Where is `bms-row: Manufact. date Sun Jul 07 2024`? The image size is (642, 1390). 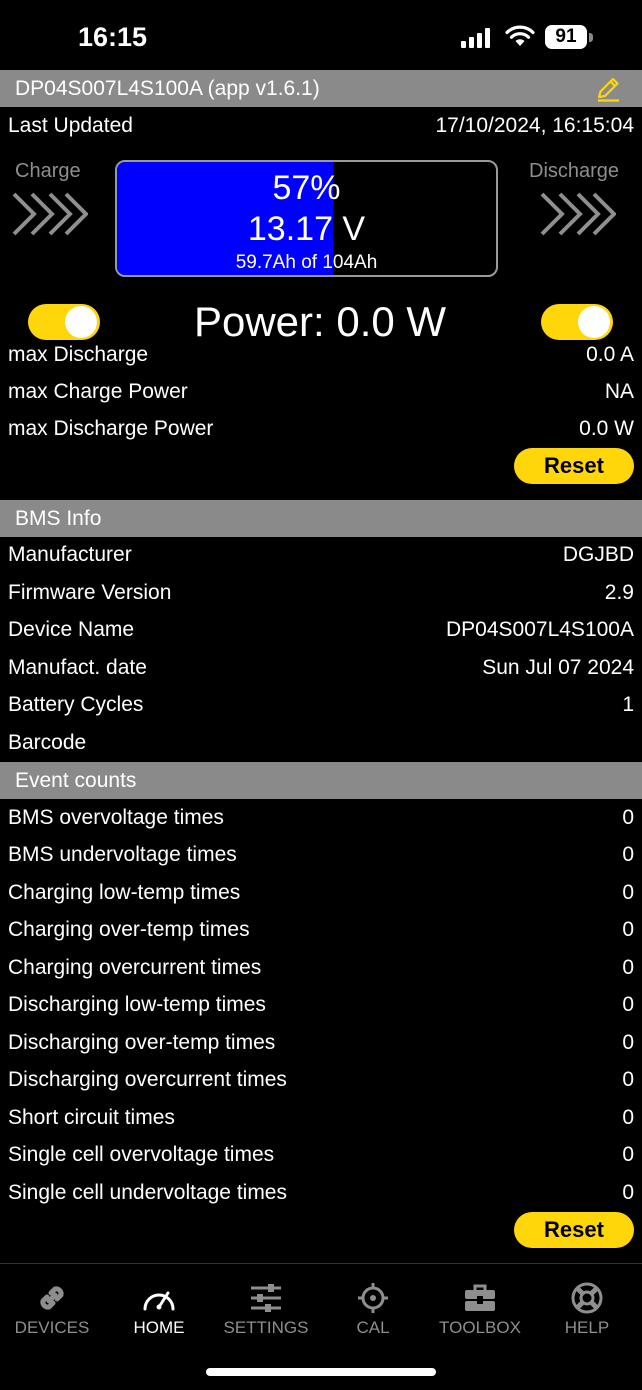
bms-row: Manufact. date Sun Jul 07 2024 is located at coordinates (321, 668).